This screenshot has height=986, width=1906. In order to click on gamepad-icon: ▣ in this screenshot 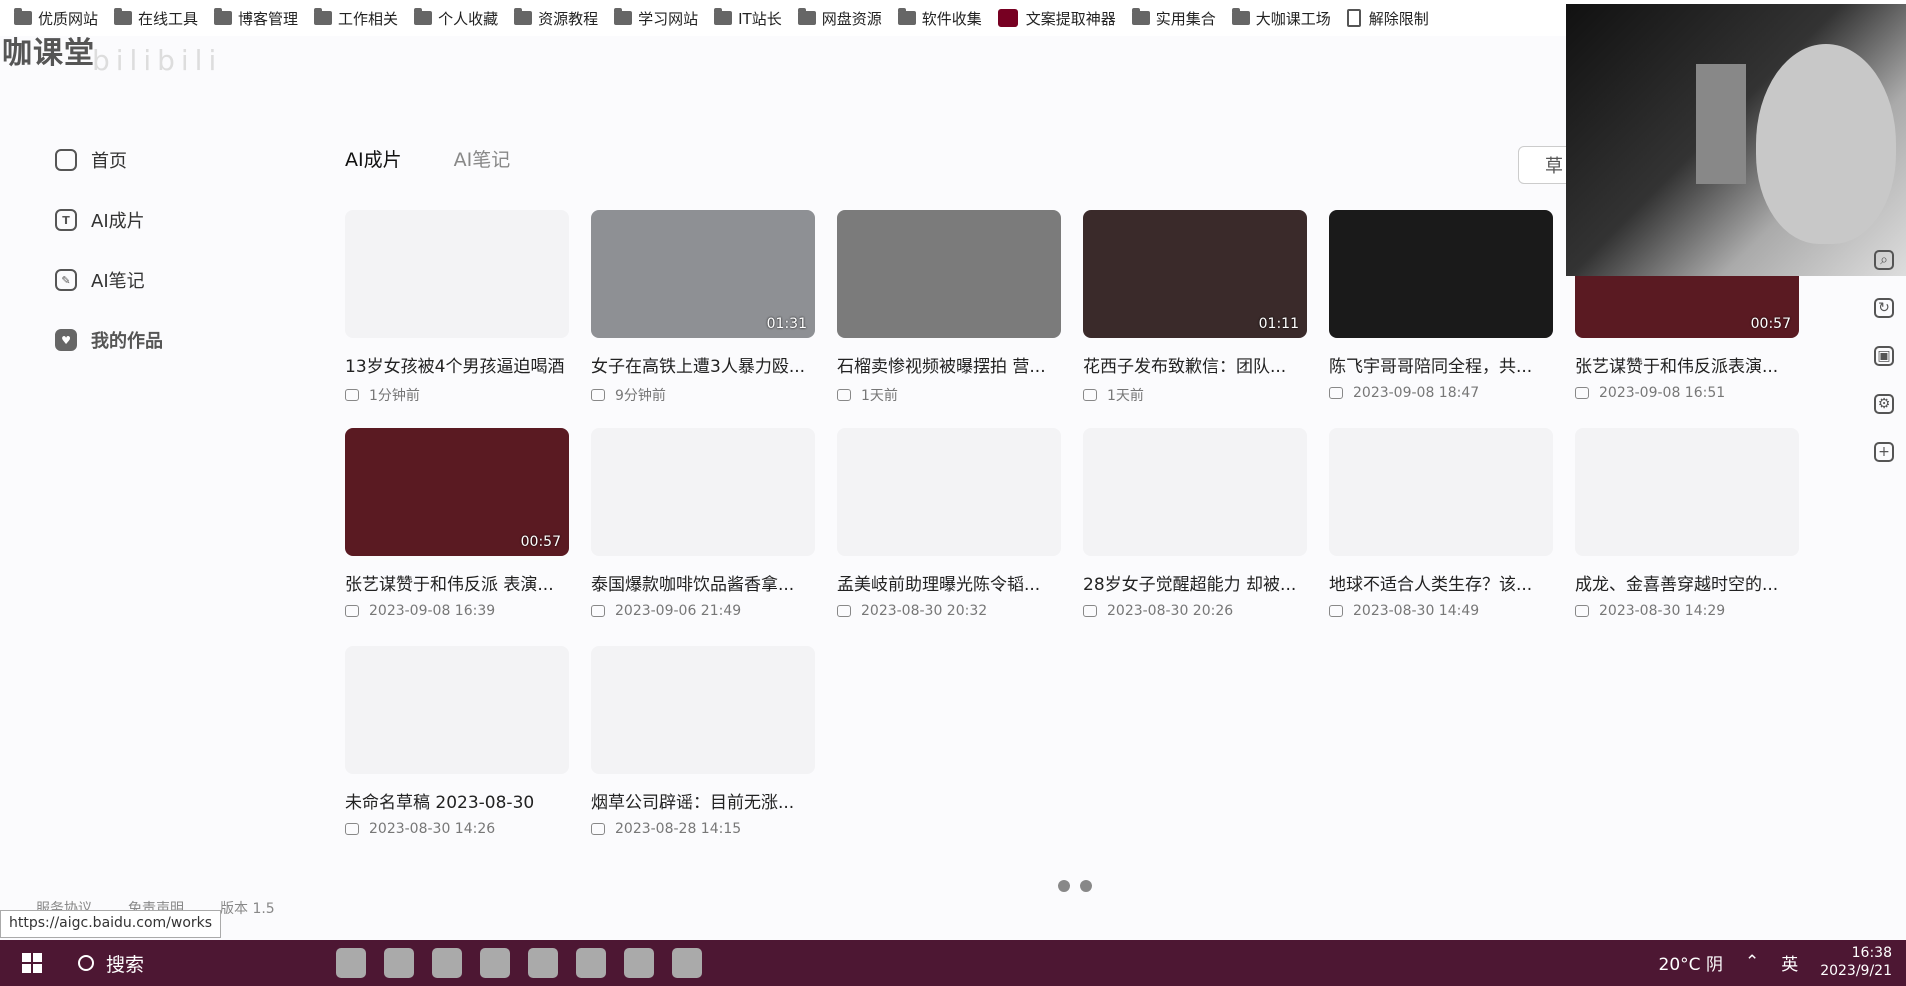, I will do `click(1884, 356)`.